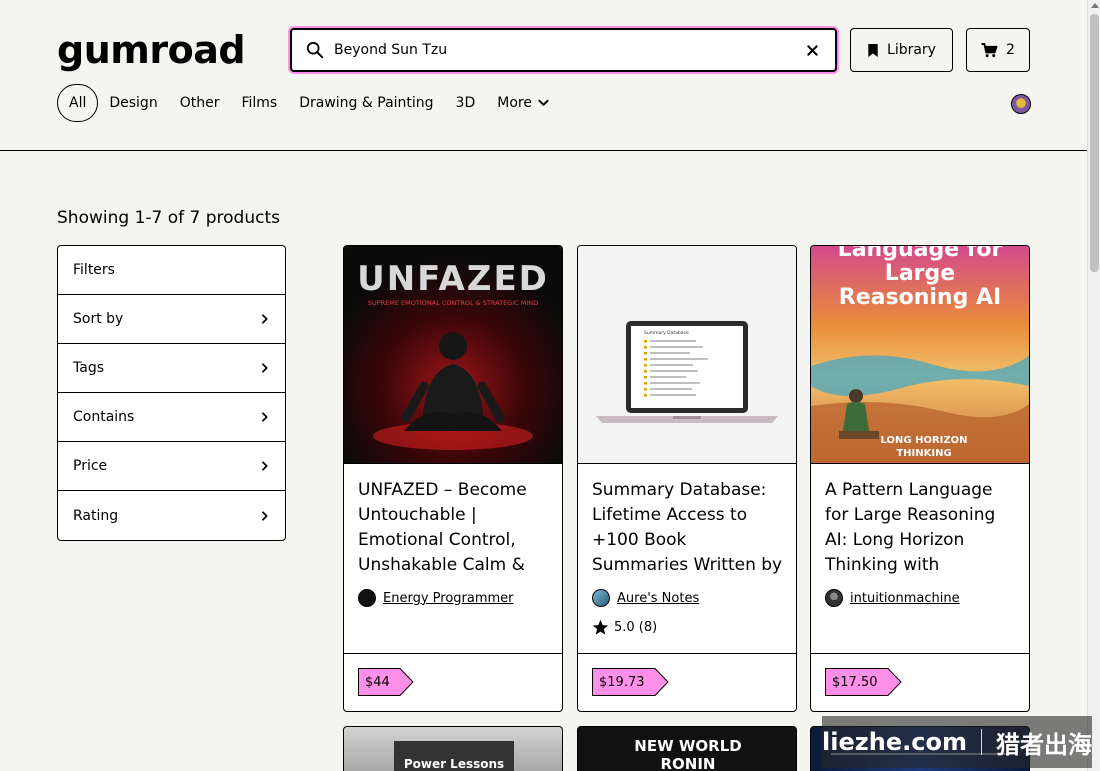 The width and height of the screenshot is (1100, 771). What do you see at coordinates (171, 368) in the screenshot?
I see `filter-row-tags: Tags` at bounding box center [171, 368].